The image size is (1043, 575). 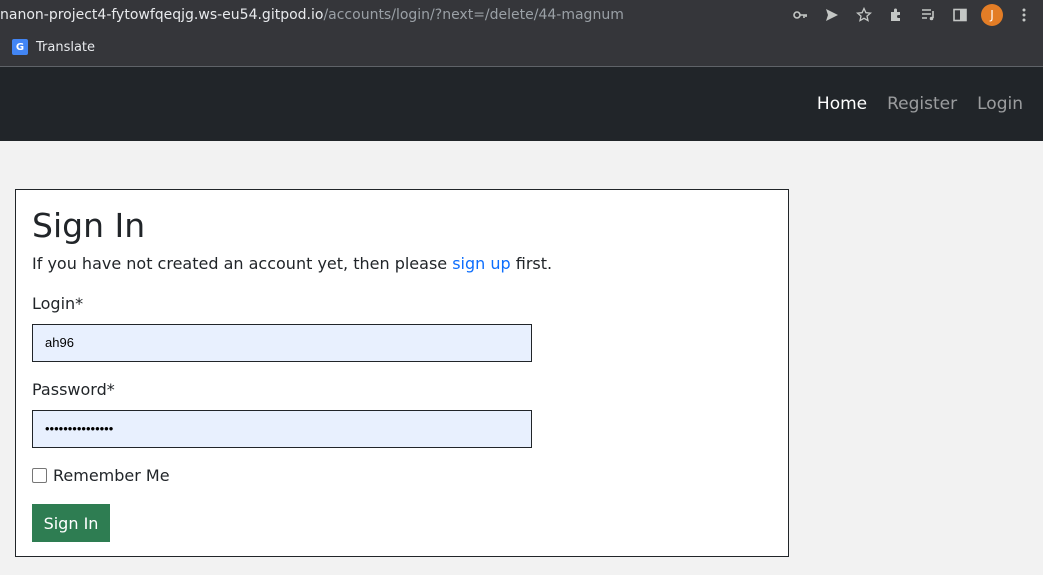 I want to click on google-translate-icon: G, so click(x=20, y=47).